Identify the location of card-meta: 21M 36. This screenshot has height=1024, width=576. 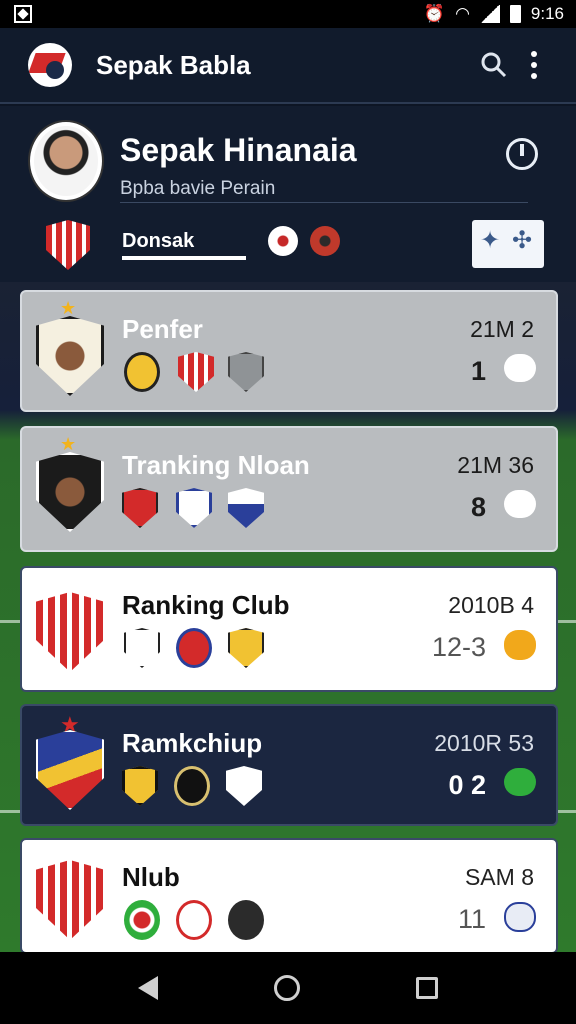
(495, 465).